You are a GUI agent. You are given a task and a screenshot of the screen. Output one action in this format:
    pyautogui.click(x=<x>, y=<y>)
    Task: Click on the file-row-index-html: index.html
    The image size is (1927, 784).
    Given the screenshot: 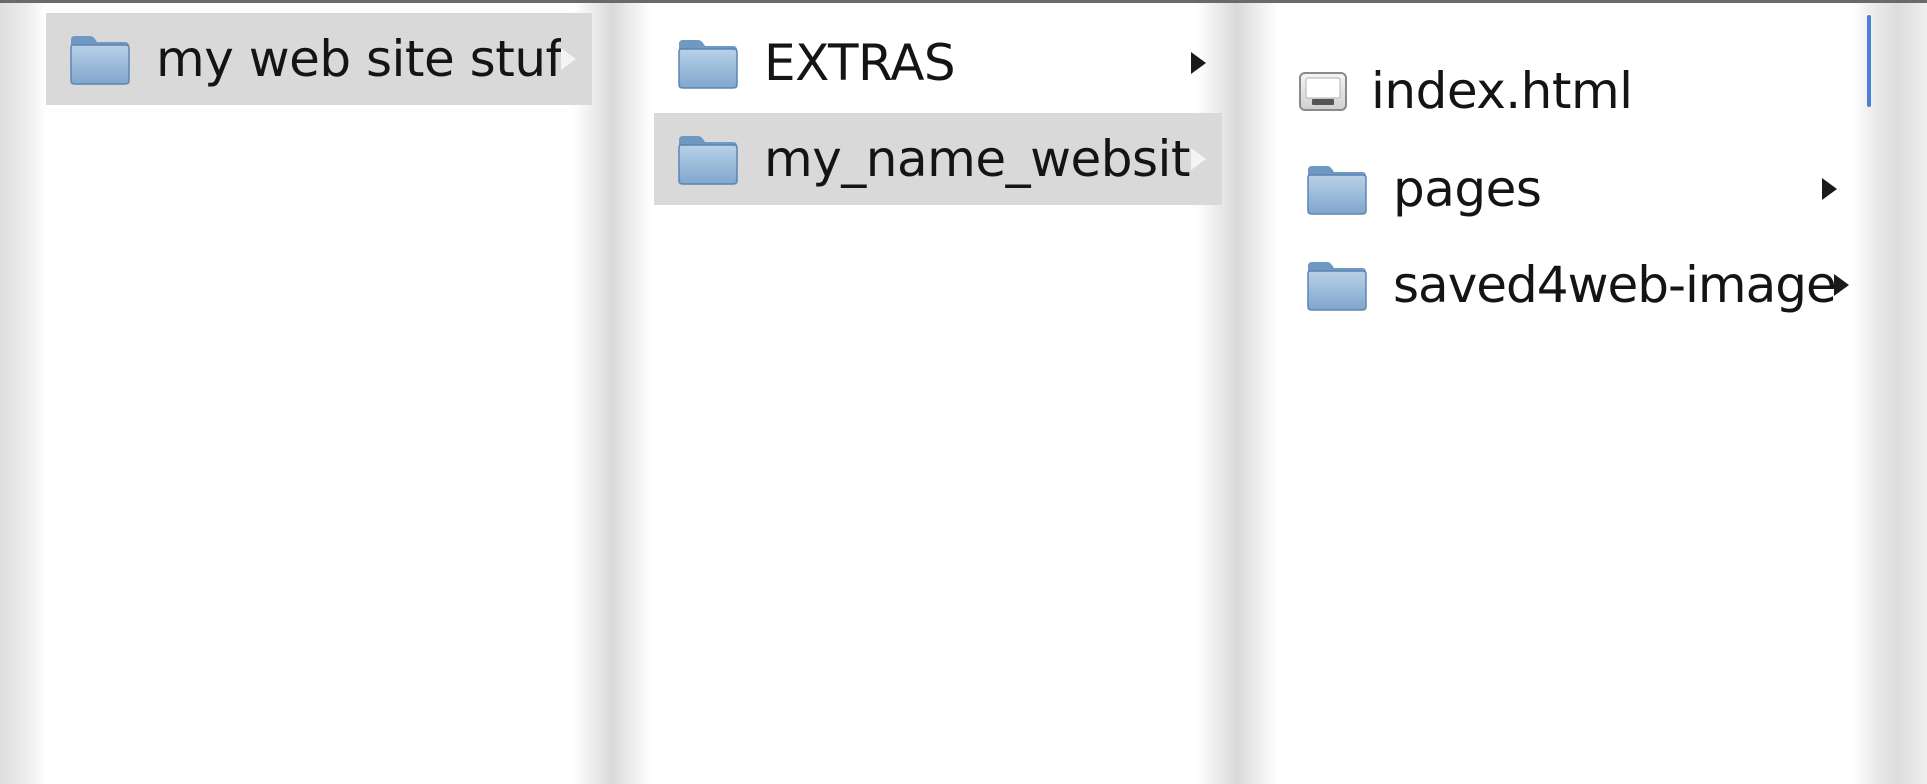 What is the action you would take?
    pyautogui.click(x=1568, y=91)
    